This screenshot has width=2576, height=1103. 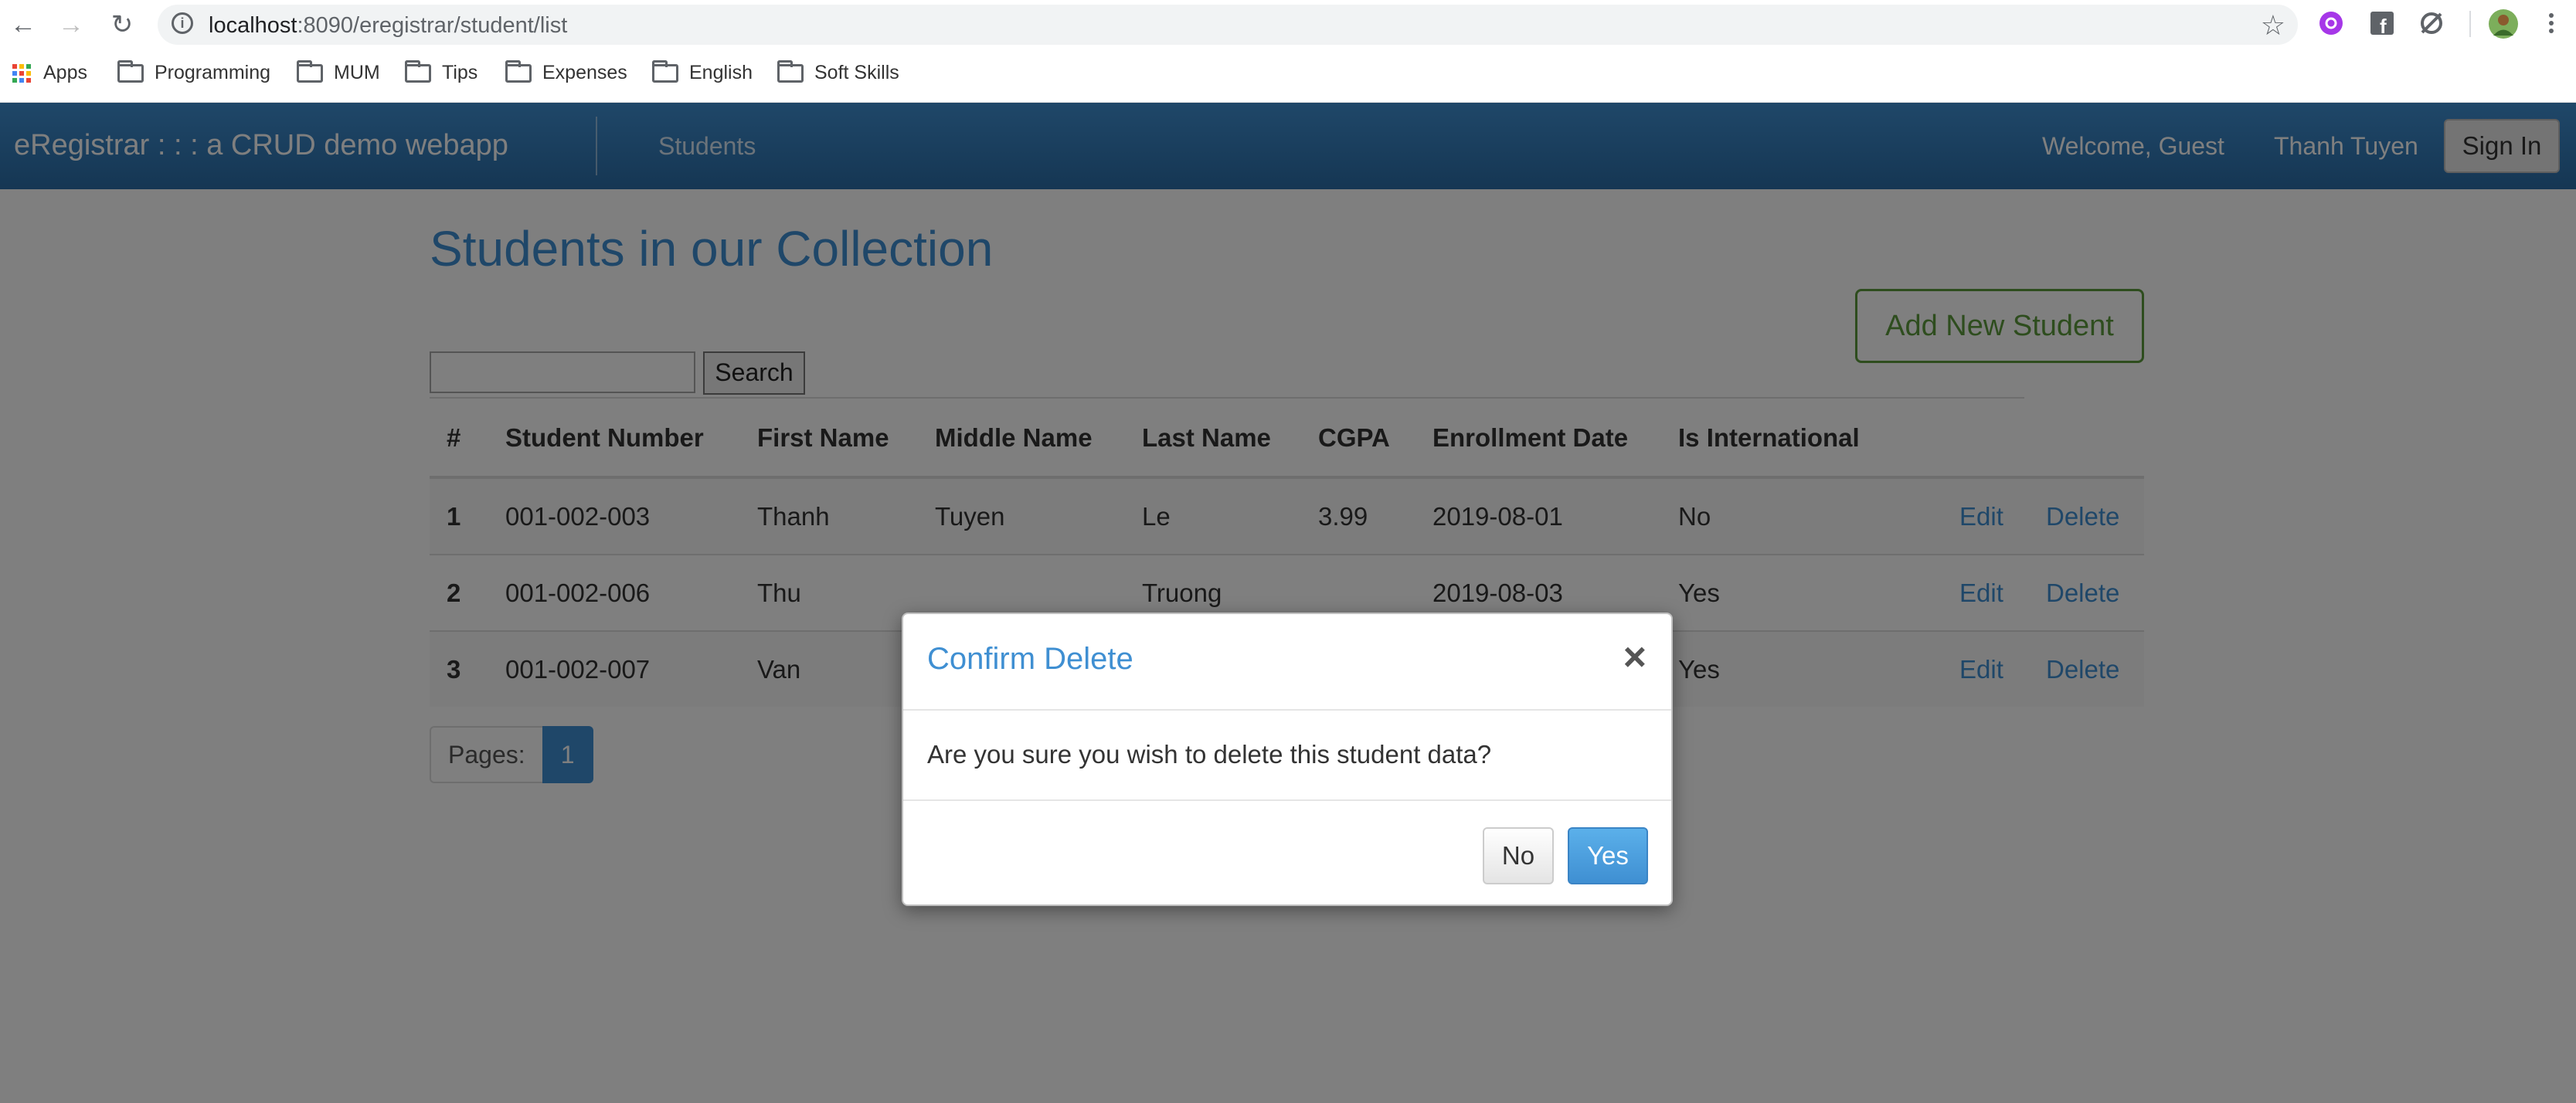 I want to click on modal-footer: No Yes, so click(x=1287, y=851).